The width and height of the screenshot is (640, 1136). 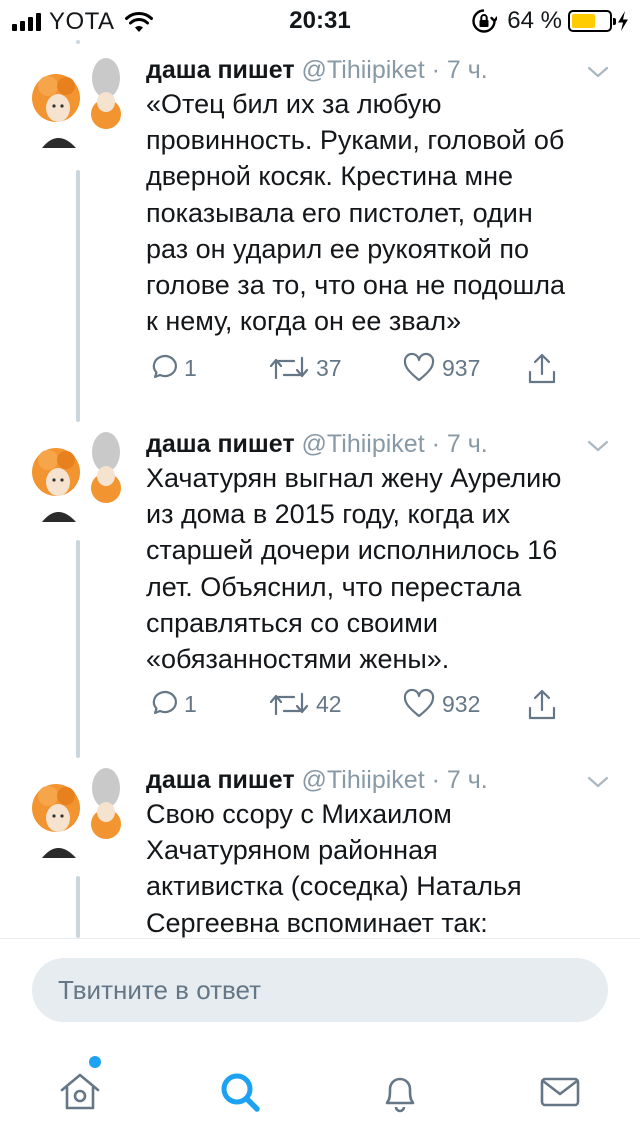 I want to click on divider, so click(x=320, y=938).